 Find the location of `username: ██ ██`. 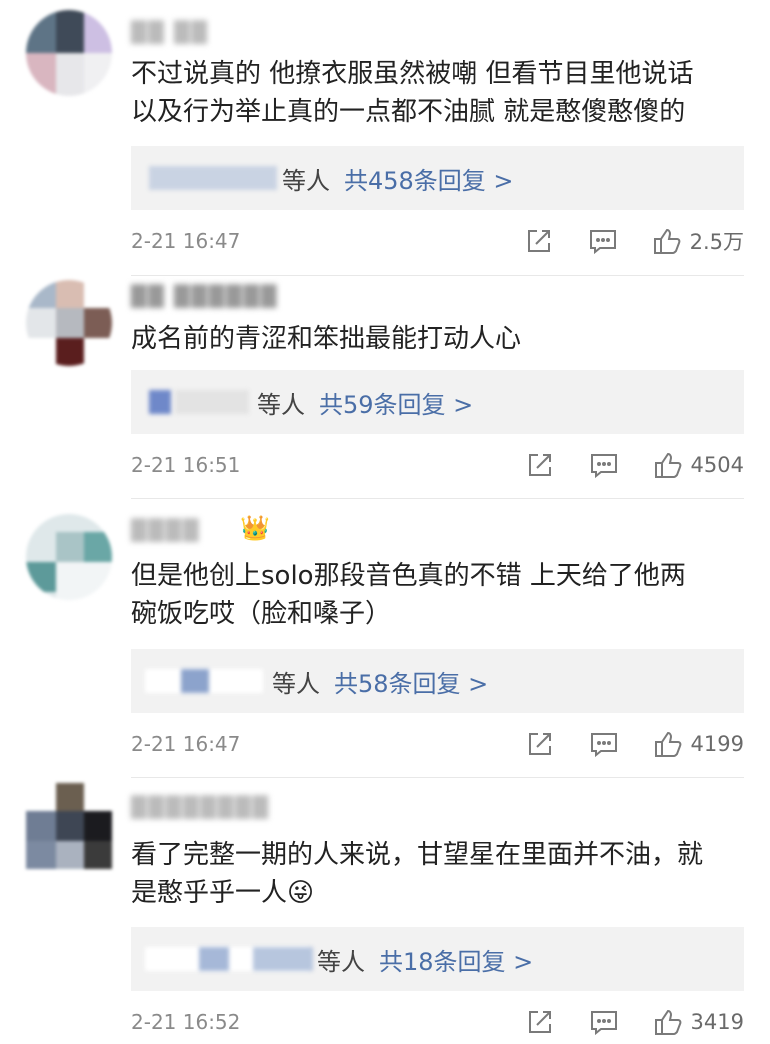

username: ██ ██ is located at coordinates (170, 33).